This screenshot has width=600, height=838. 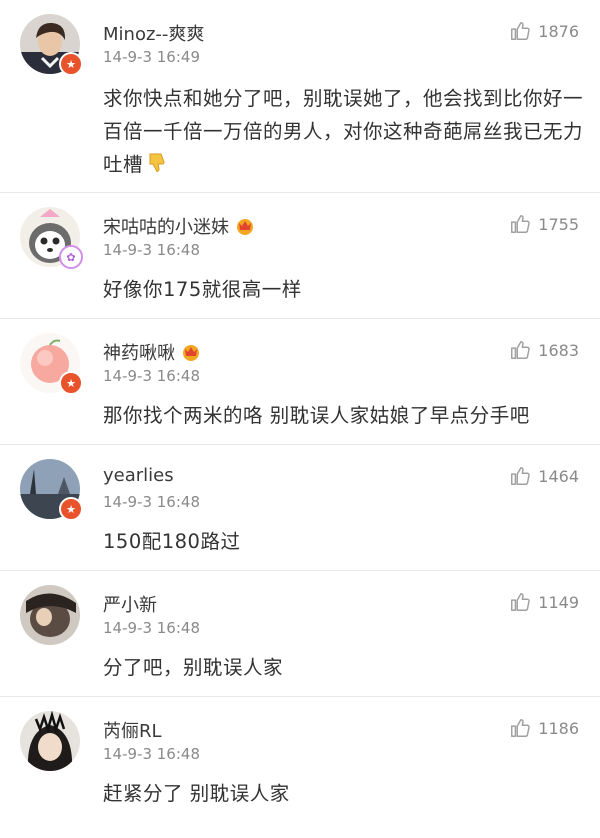 What do you see at coordinates (558, 728) in the screenshot?
I see `like-count: 1186` at bounding box center [558, 728].